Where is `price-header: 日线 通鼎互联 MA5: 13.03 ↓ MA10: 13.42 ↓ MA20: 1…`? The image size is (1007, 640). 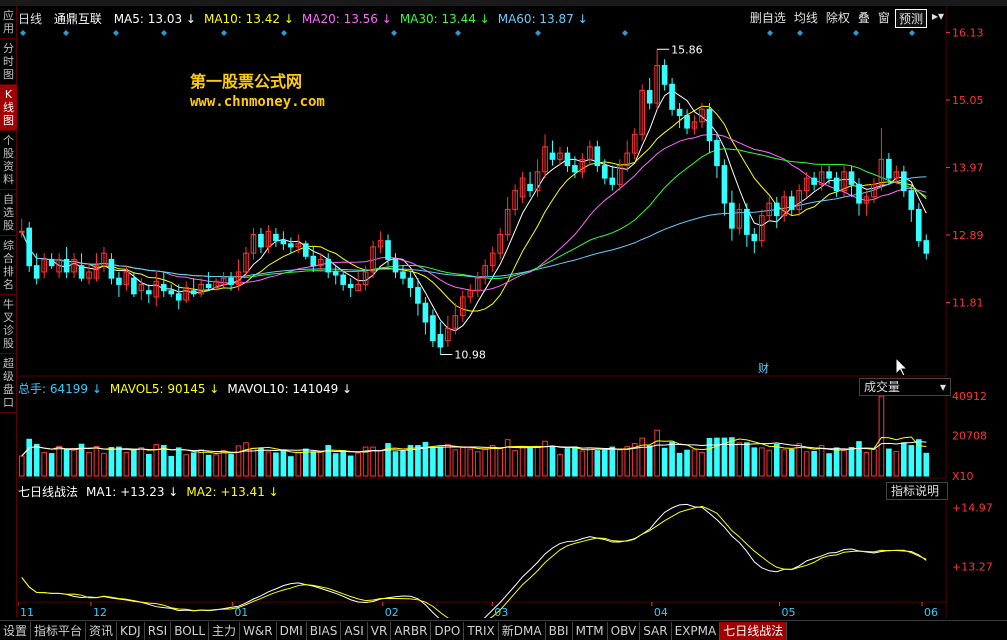 price-header: 日线 通鼎互联 MA5: 13.03 ↓ MA10: 13.42 ↓ MA20: 1… is located at coordinates (307, 18).